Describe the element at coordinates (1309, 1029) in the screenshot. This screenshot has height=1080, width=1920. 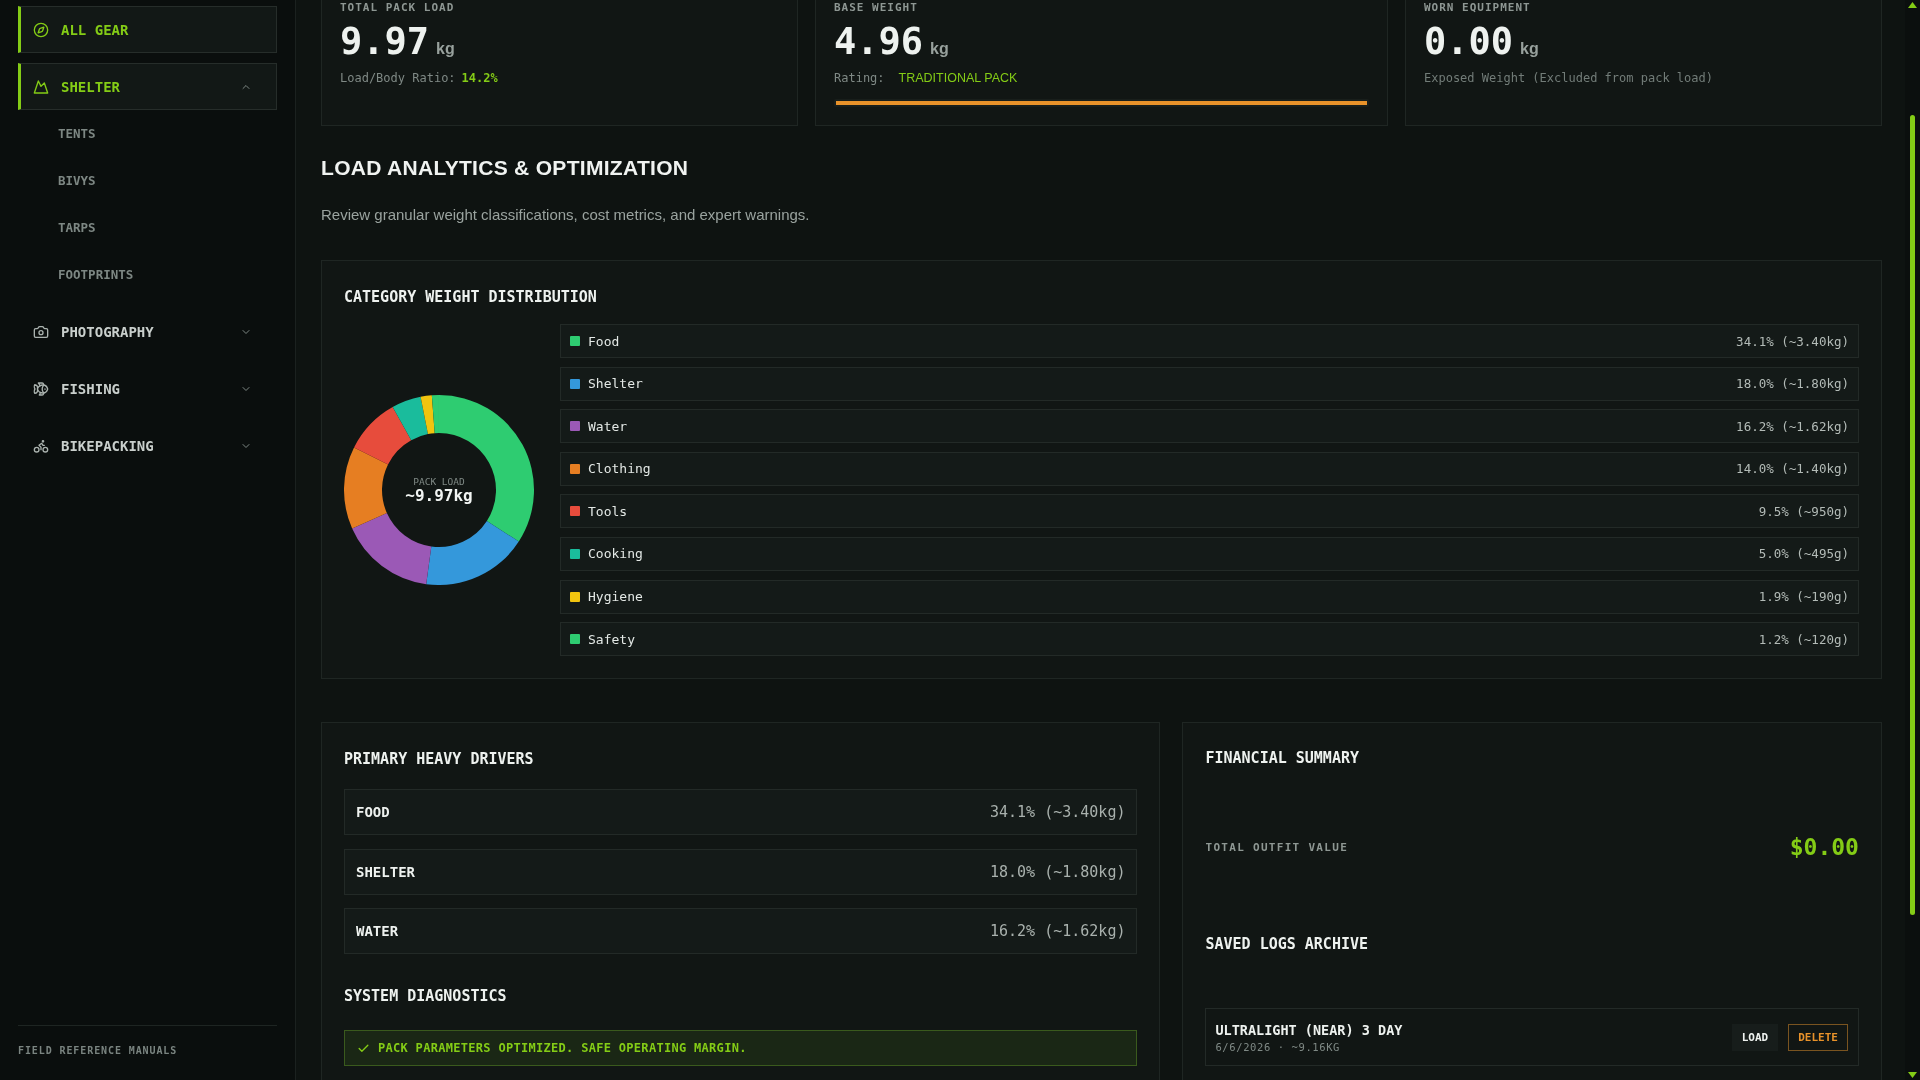
I see `log-name: ULTRALIGHT (NEAR) 3 DAY` at that location.